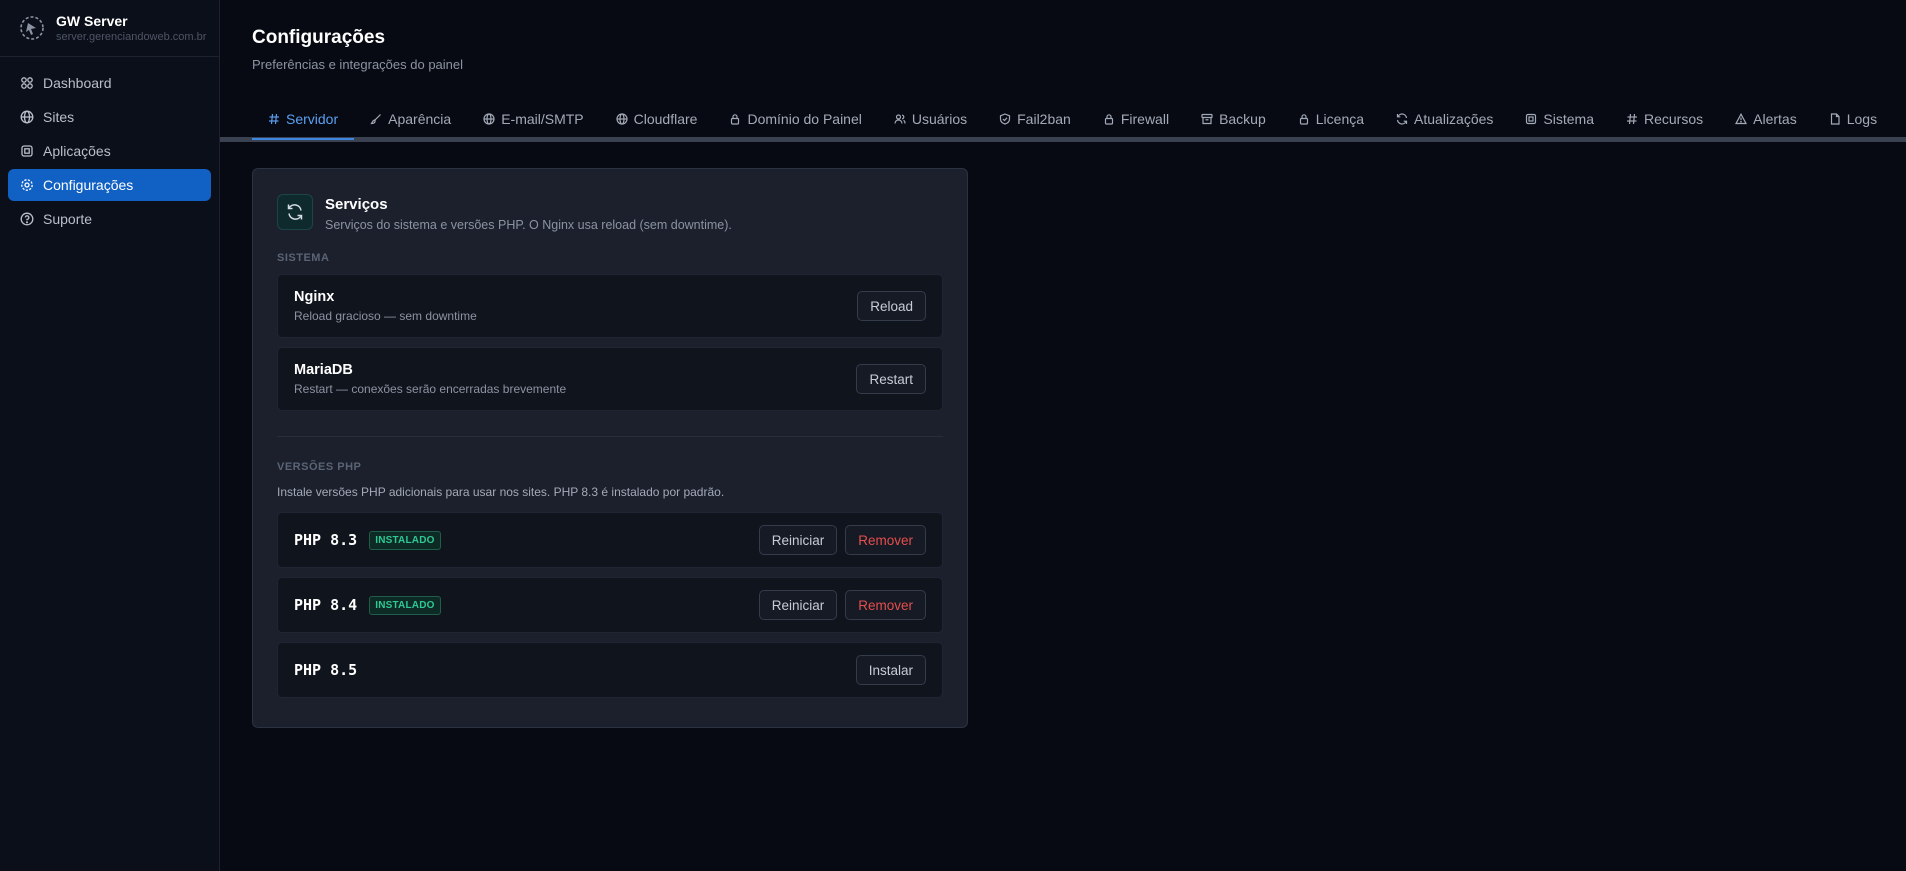 The image size is (1906, 871). I want to click on sidebar-item-configuracoes: Configurações, so click(109, 185).